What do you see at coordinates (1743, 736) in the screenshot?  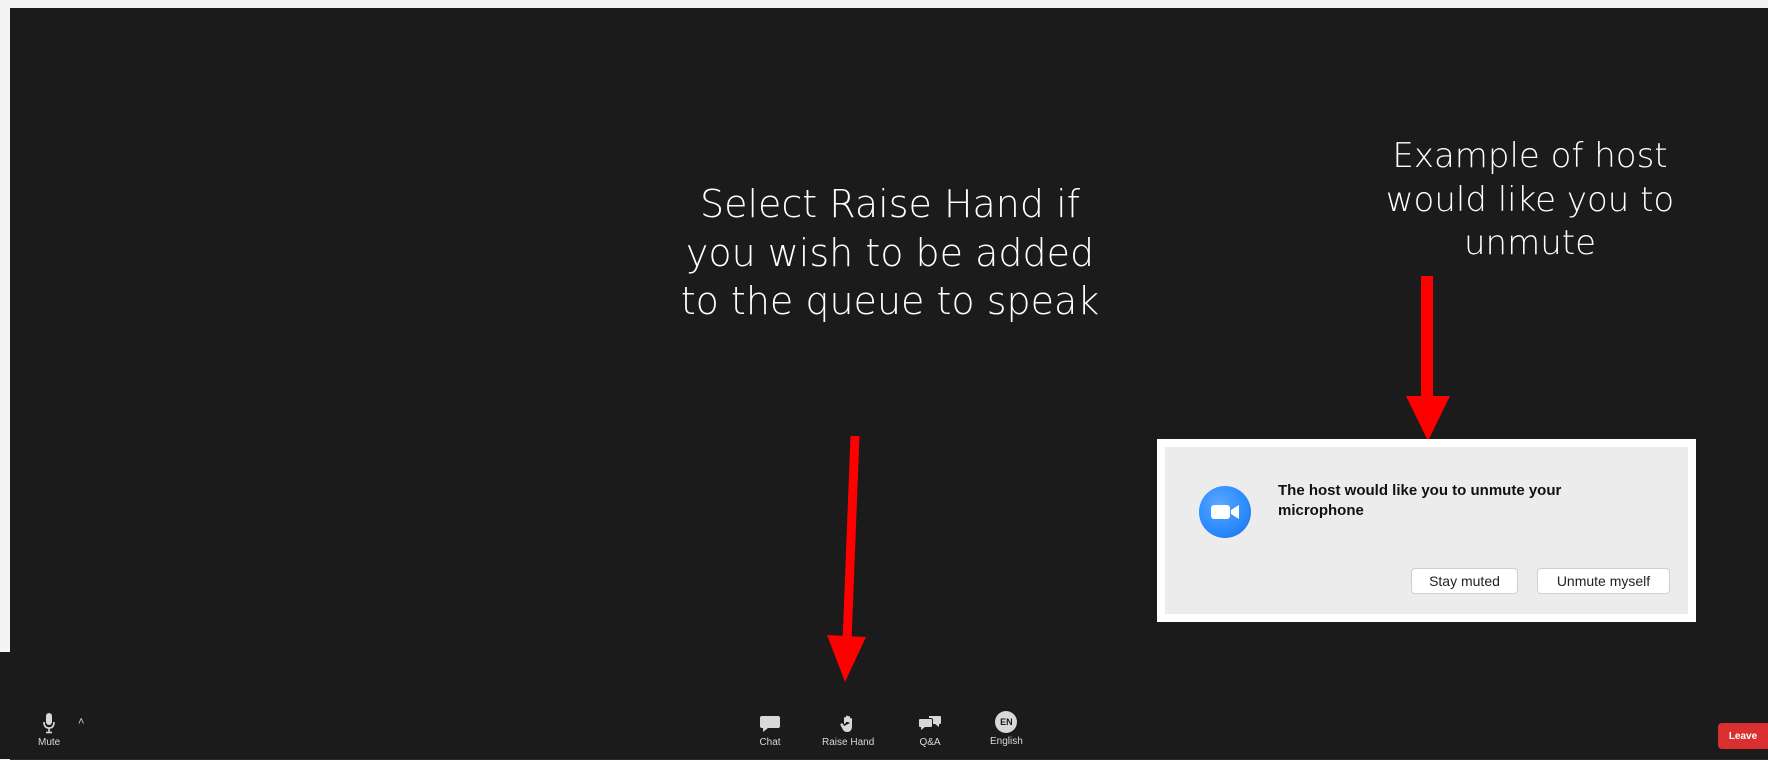 I see `leave-button: Leave` at bounding box center [1743, 736].